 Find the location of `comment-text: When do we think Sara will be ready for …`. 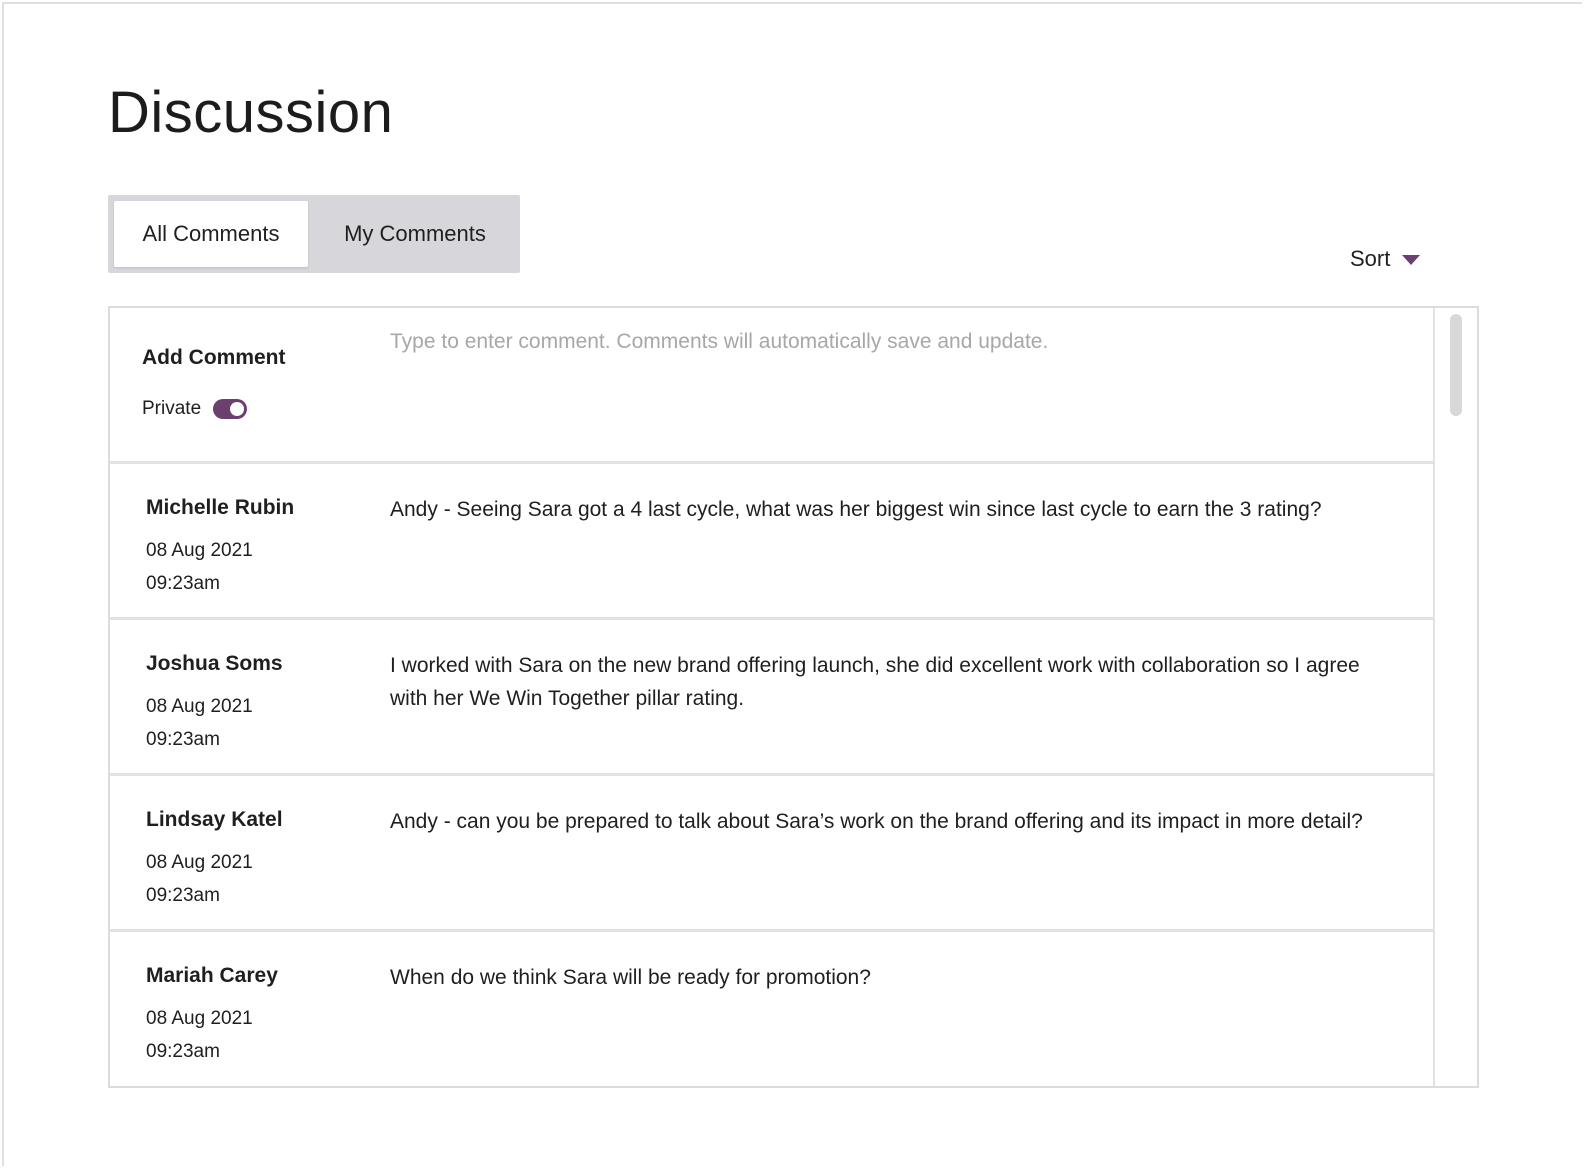

comment-text: When do we think Sara will be ready for … is located at coordinates (630, 977).